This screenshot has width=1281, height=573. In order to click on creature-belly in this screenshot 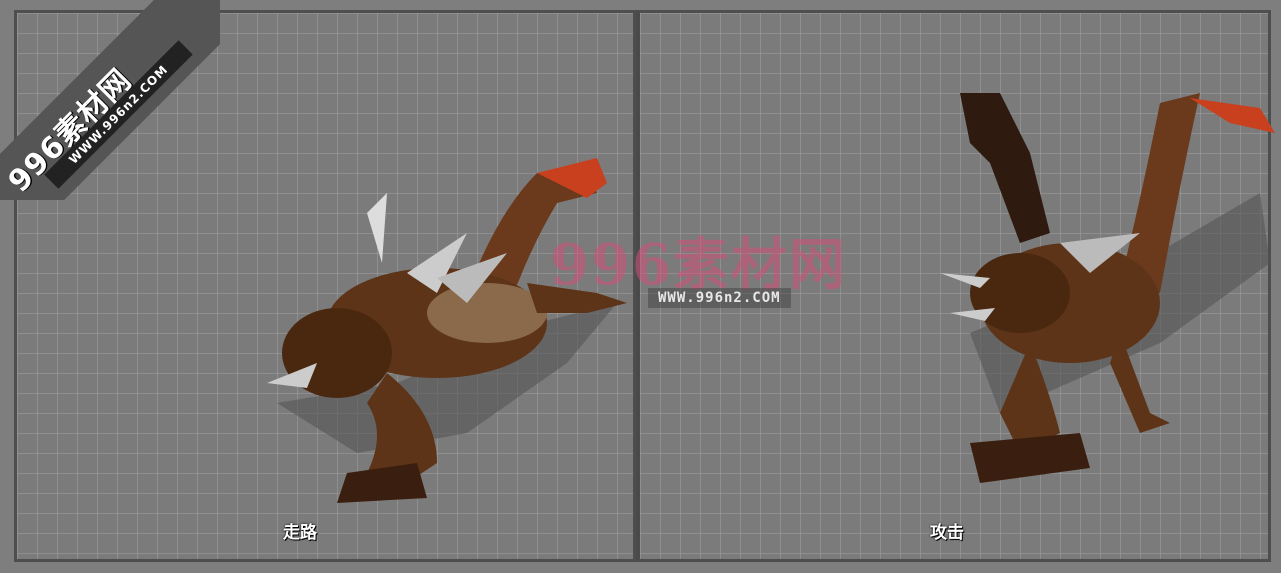, I will do `click(487, 313)`.